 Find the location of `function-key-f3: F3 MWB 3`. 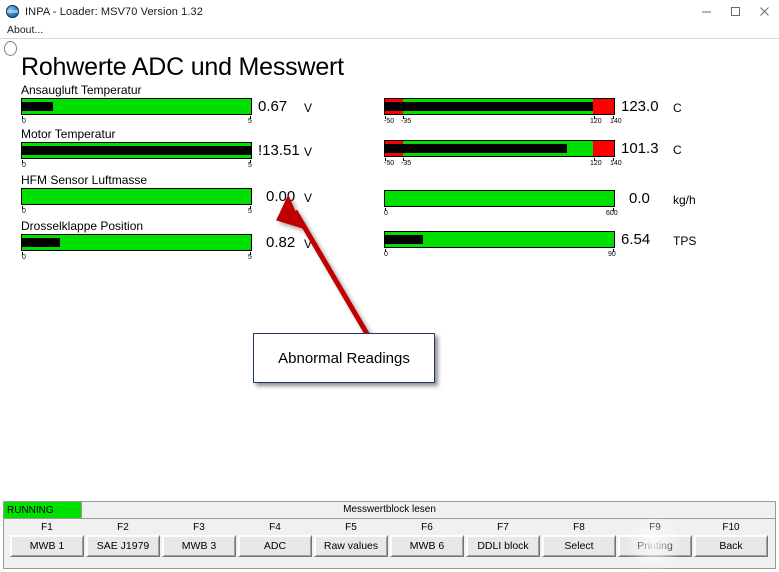

function-key-f3: F3 MWB 3 is located at coordinates (199, 539).